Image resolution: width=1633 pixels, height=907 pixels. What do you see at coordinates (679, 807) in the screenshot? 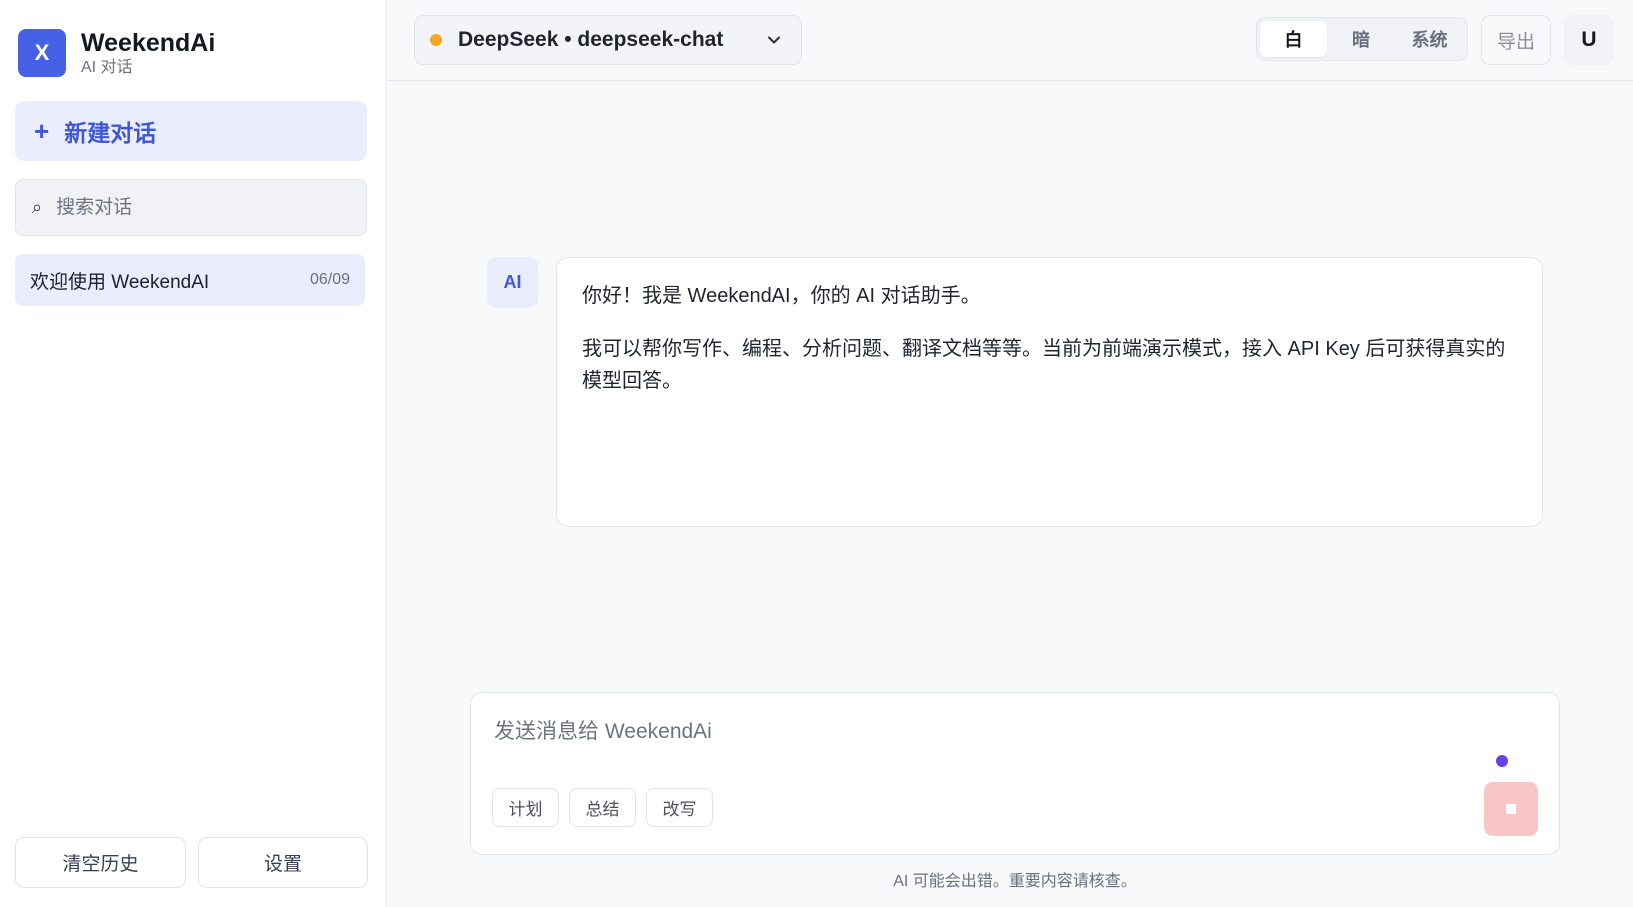
I see `quick-action-rewrite: 改写` at bounding box center [679, 807].